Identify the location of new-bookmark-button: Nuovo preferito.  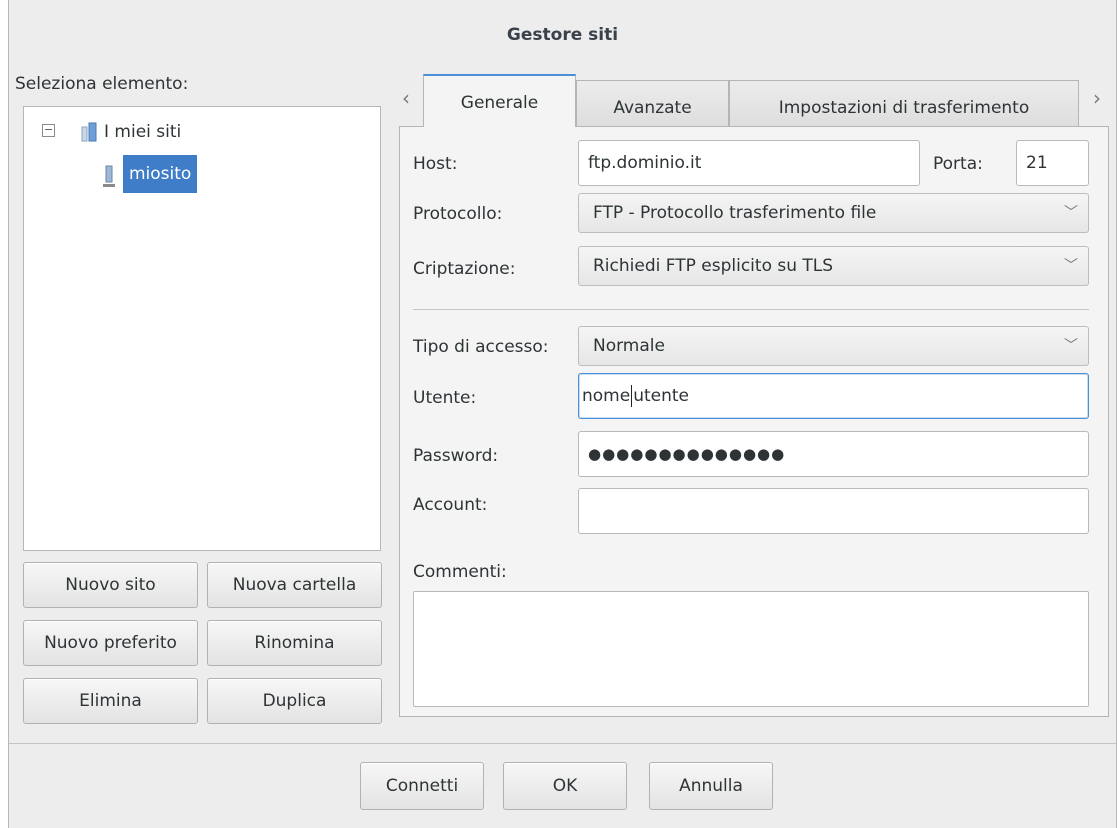
(110, 643).